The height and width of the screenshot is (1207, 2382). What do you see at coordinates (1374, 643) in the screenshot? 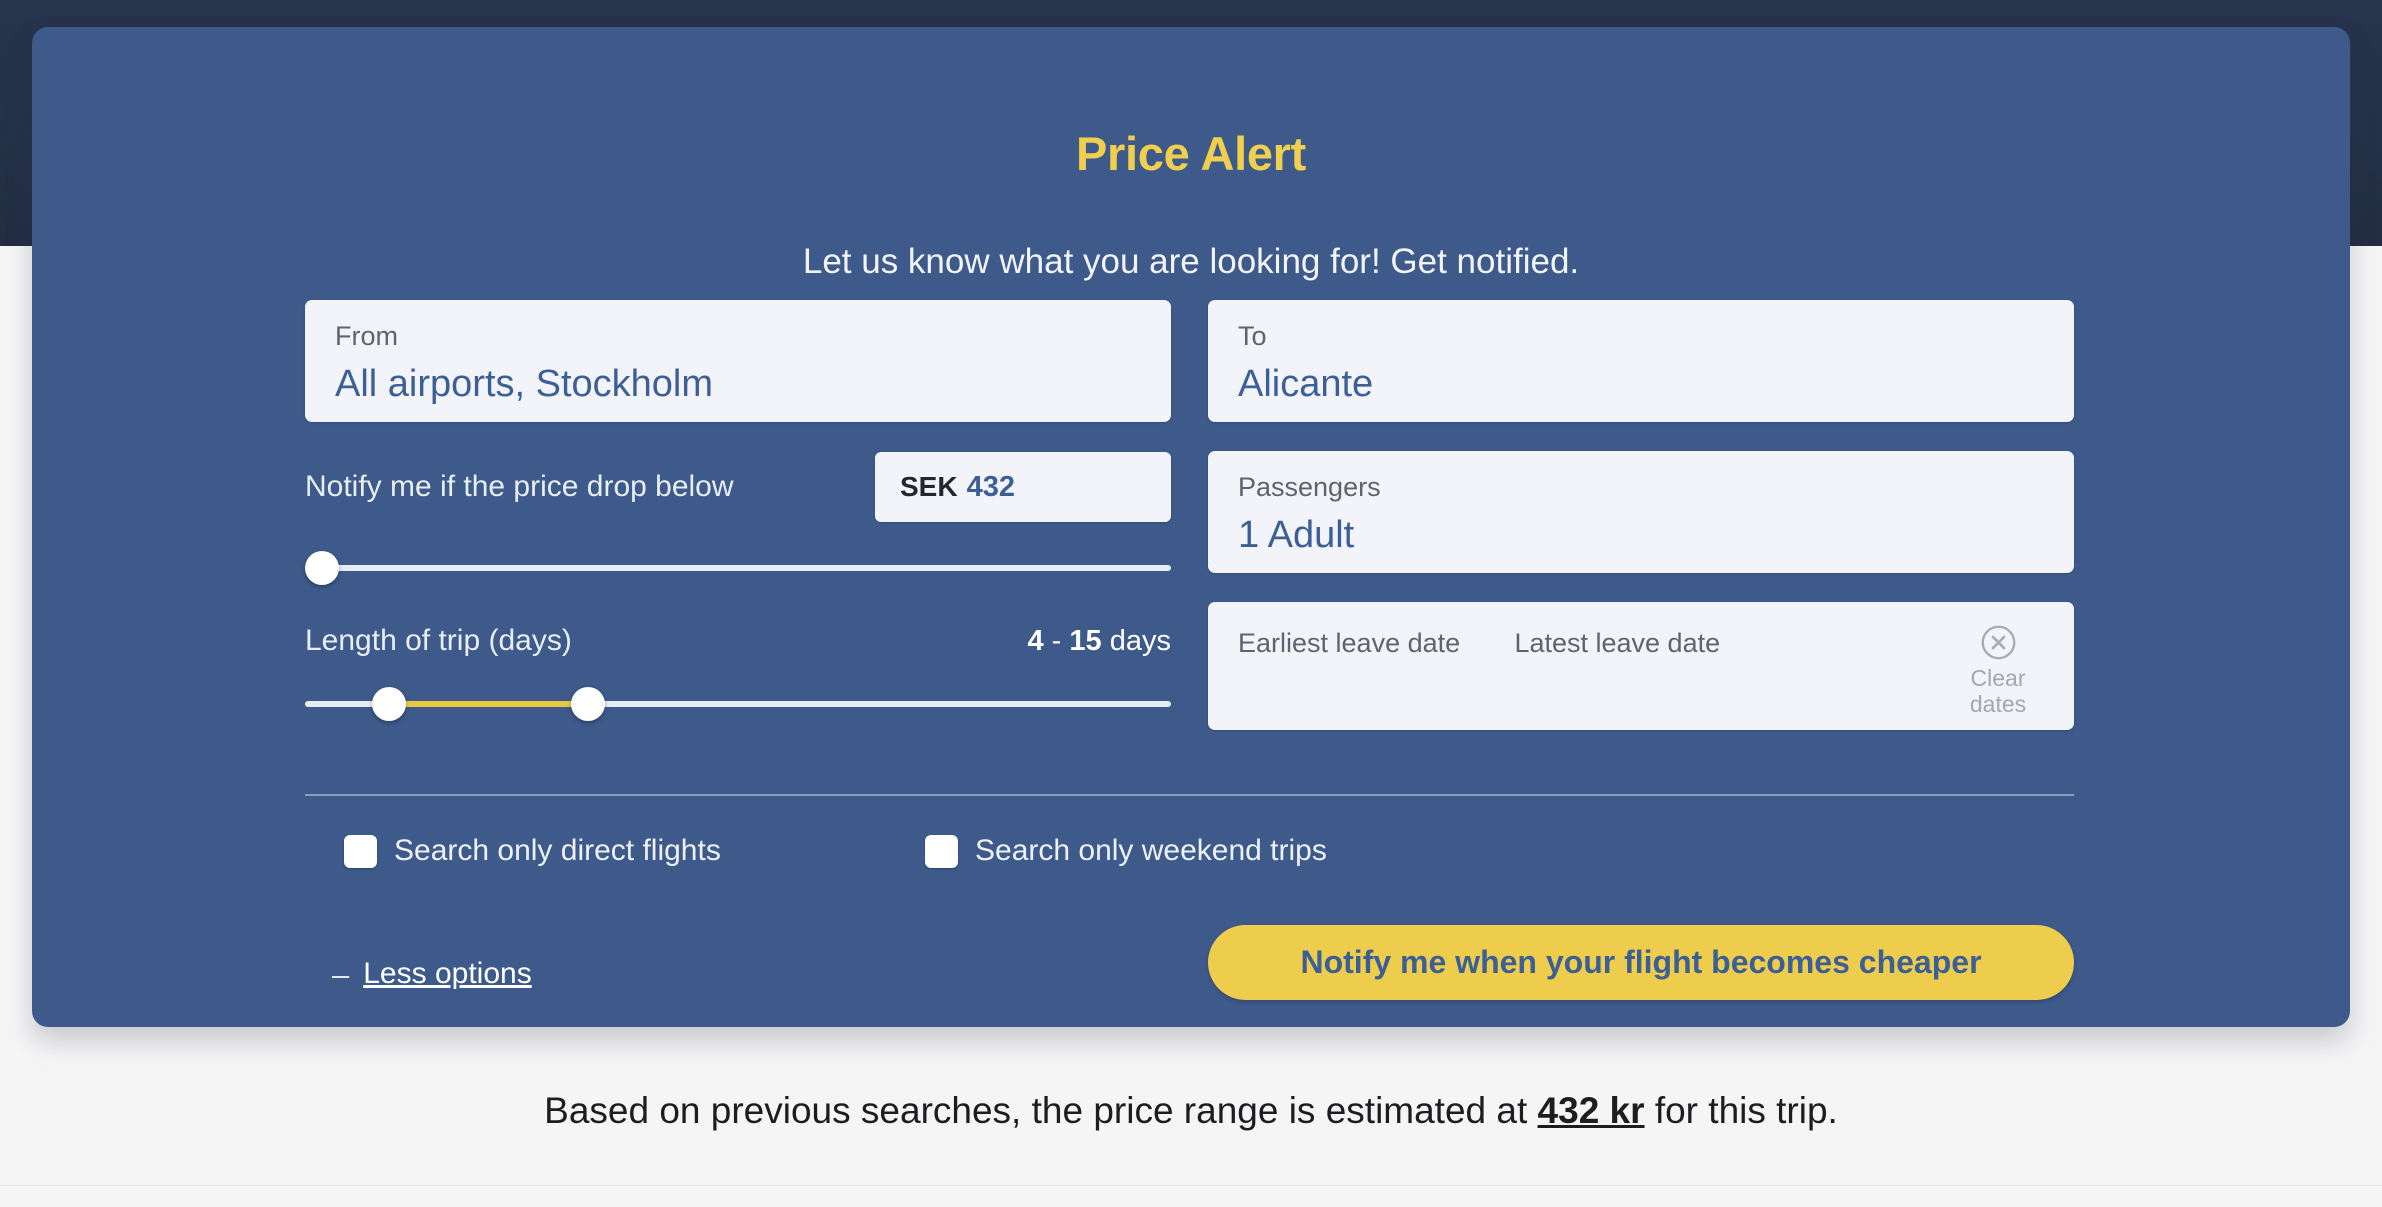
I see `earliest-date-input: Earliest leave date` at bounding box center [1374, 643].